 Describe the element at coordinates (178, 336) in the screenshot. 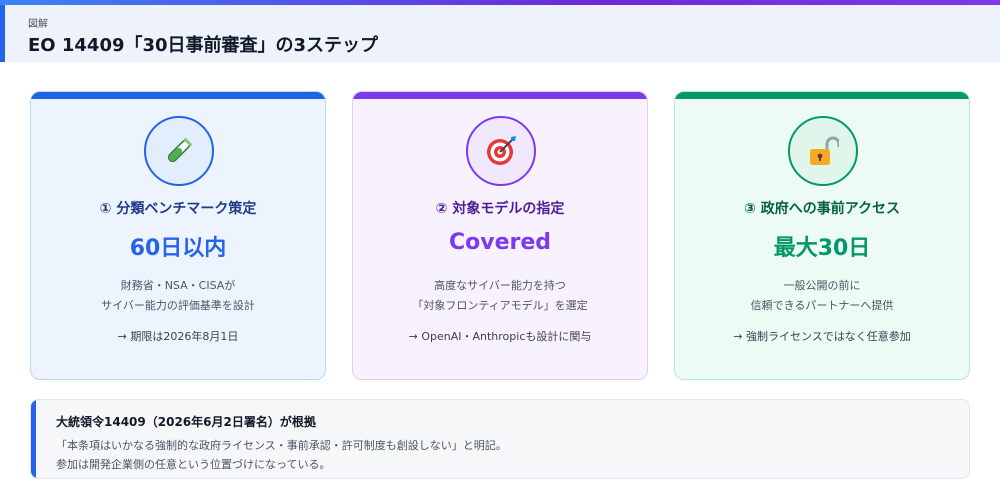

I see `step-note: → 期限は2026年8月1日` at that location.